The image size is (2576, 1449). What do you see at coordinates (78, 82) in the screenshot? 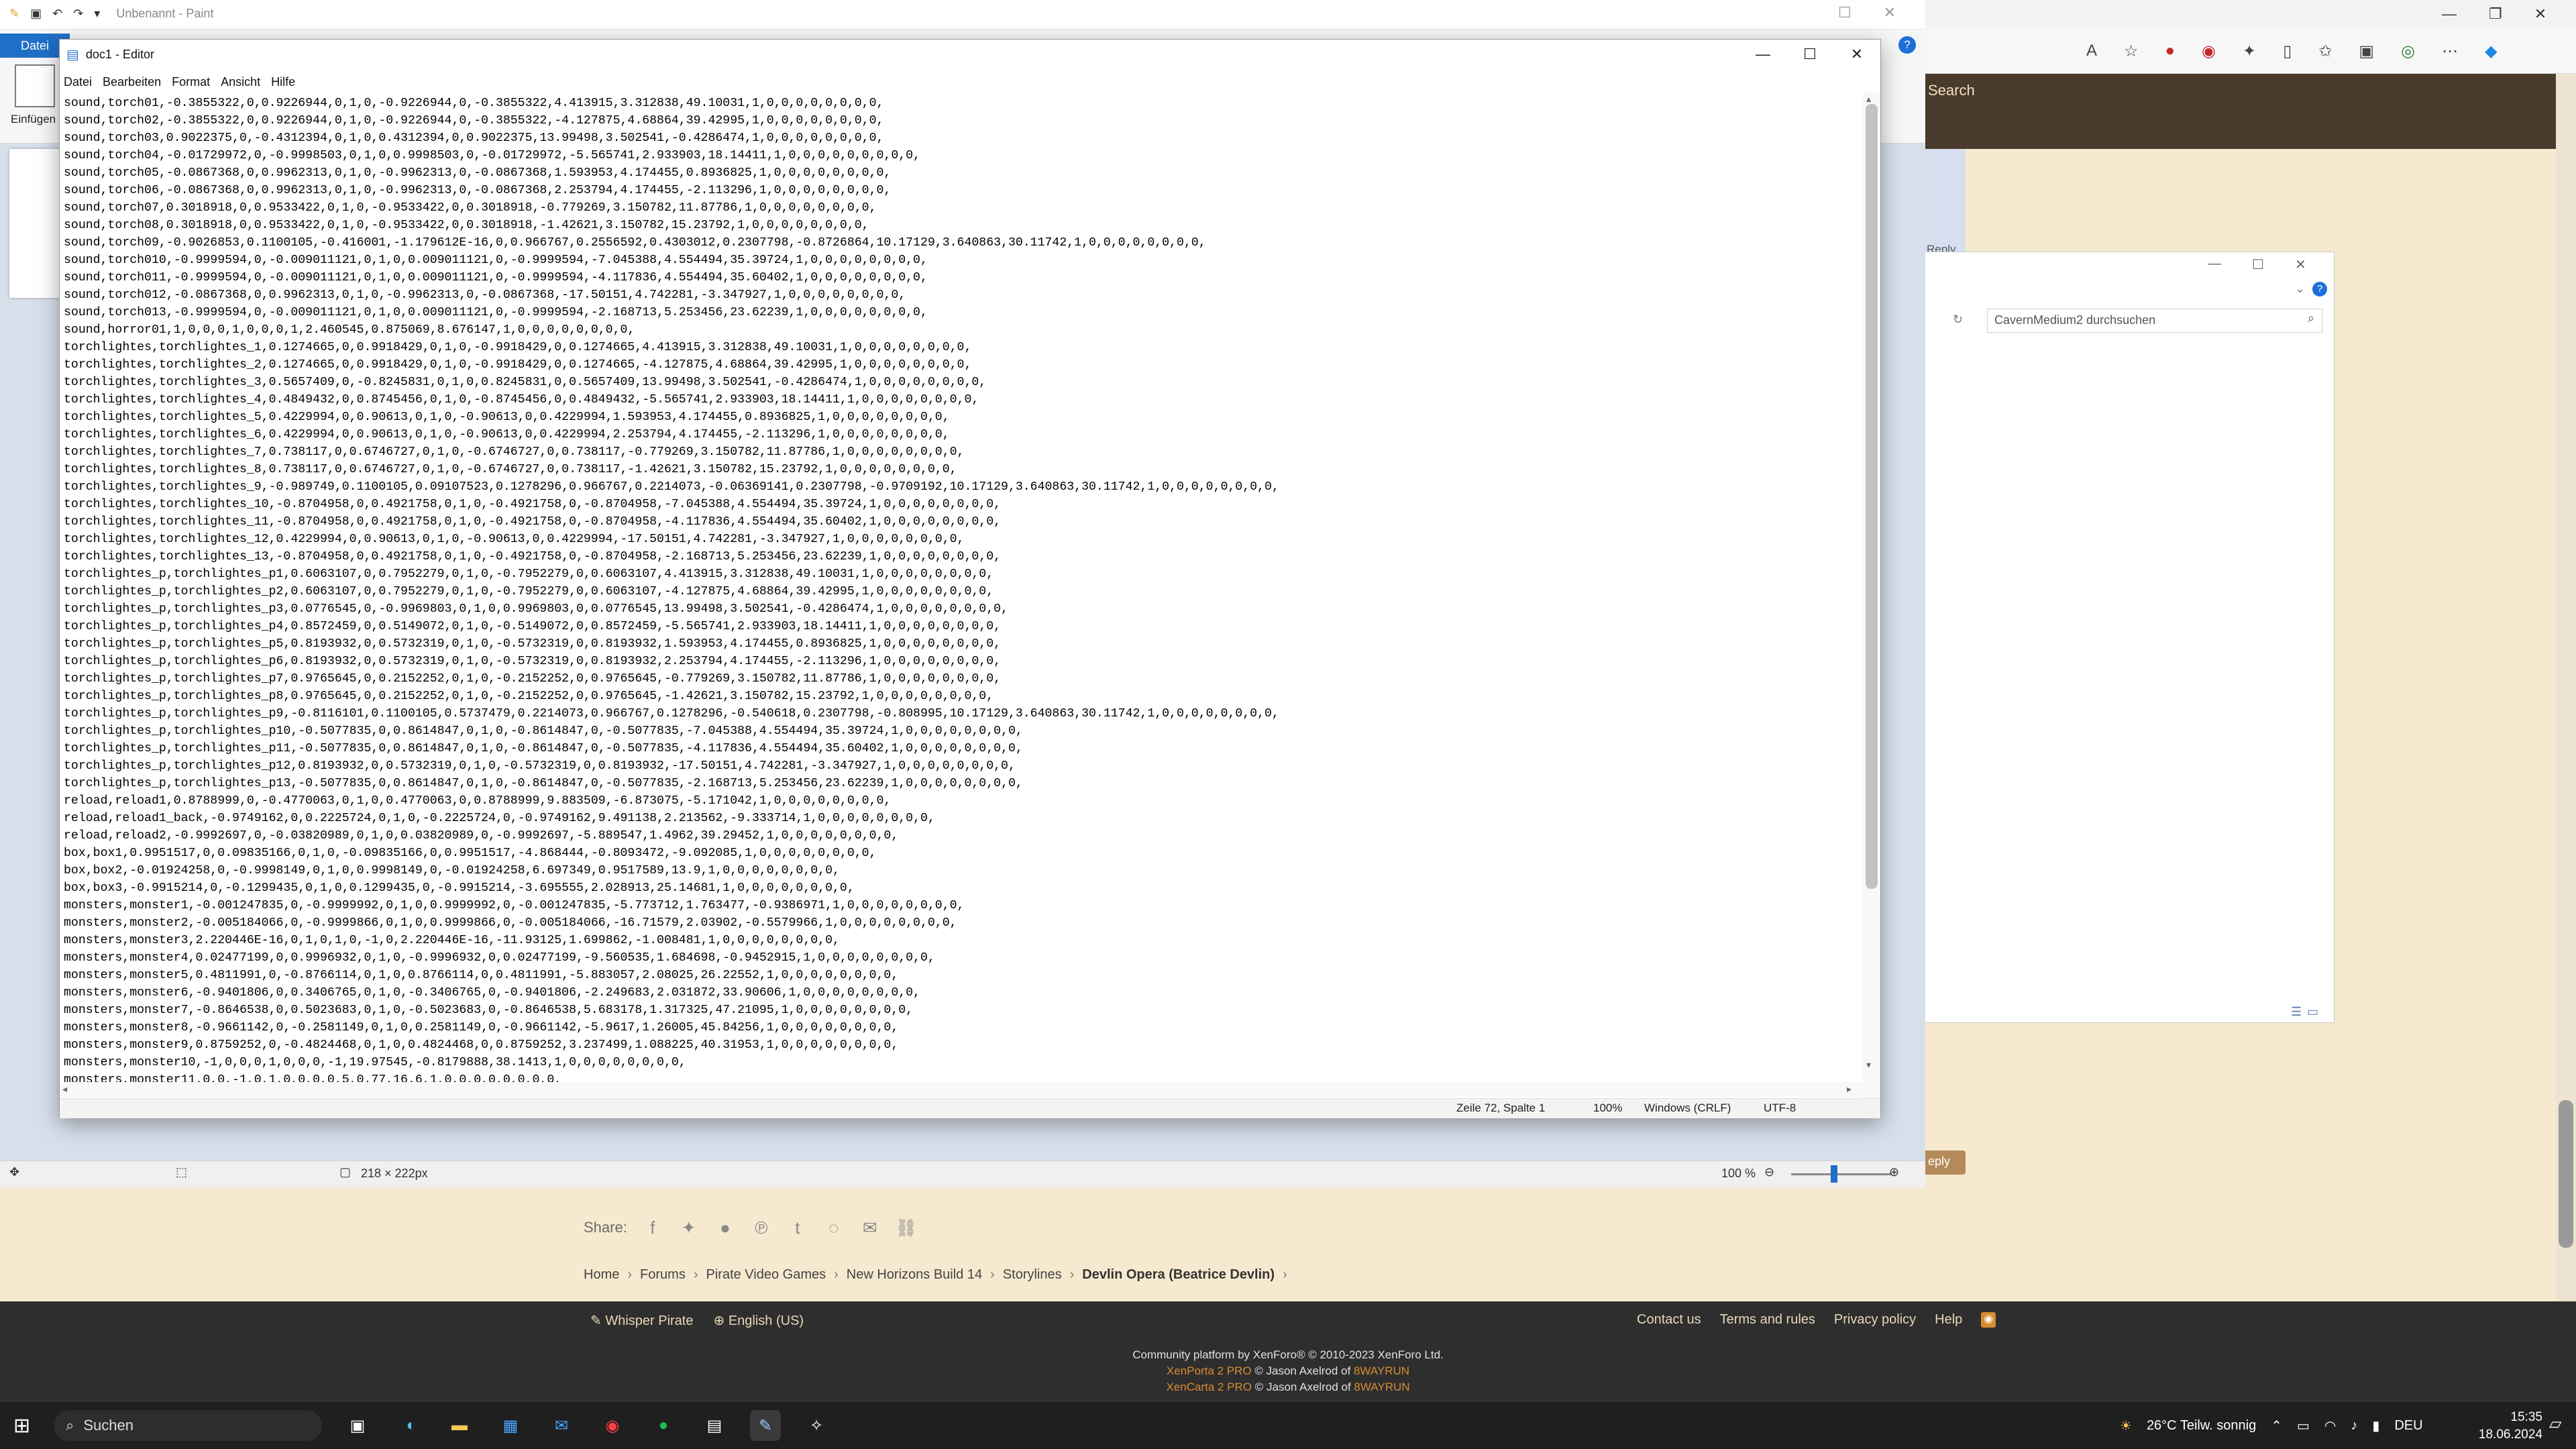
I see `menu-file: Datei` at bounding box center [78, 82].